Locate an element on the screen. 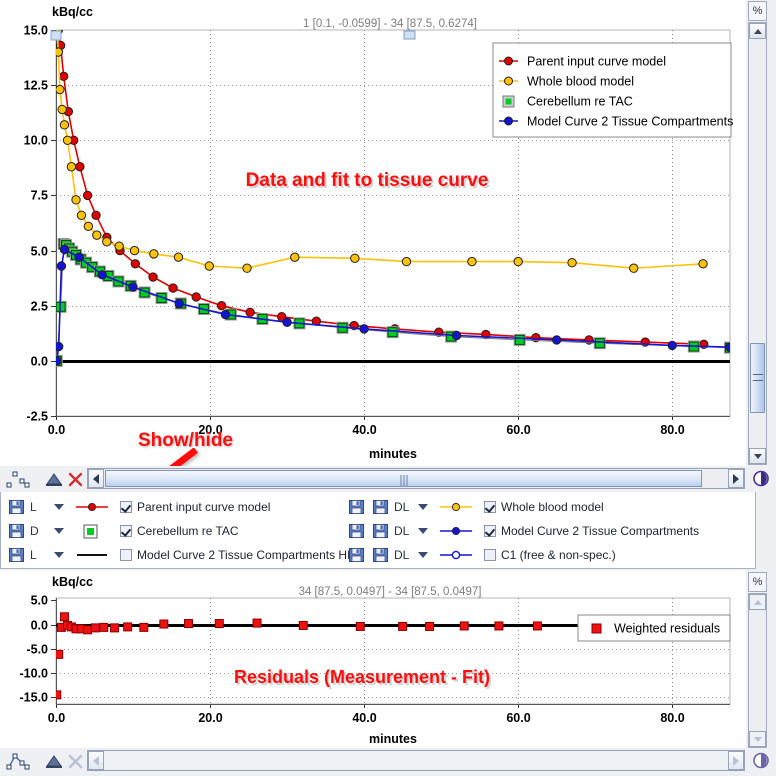 The height and width of the screenshot is (776, 776). svg-text: Cerebellum re TAC is located at coordinates (580, 102).